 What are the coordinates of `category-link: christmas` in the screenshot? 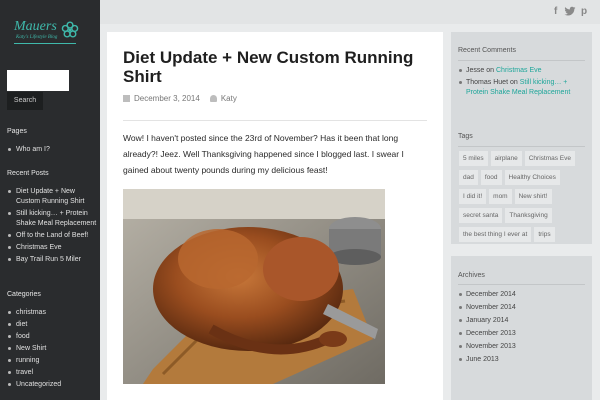 It's located at (52, 313).